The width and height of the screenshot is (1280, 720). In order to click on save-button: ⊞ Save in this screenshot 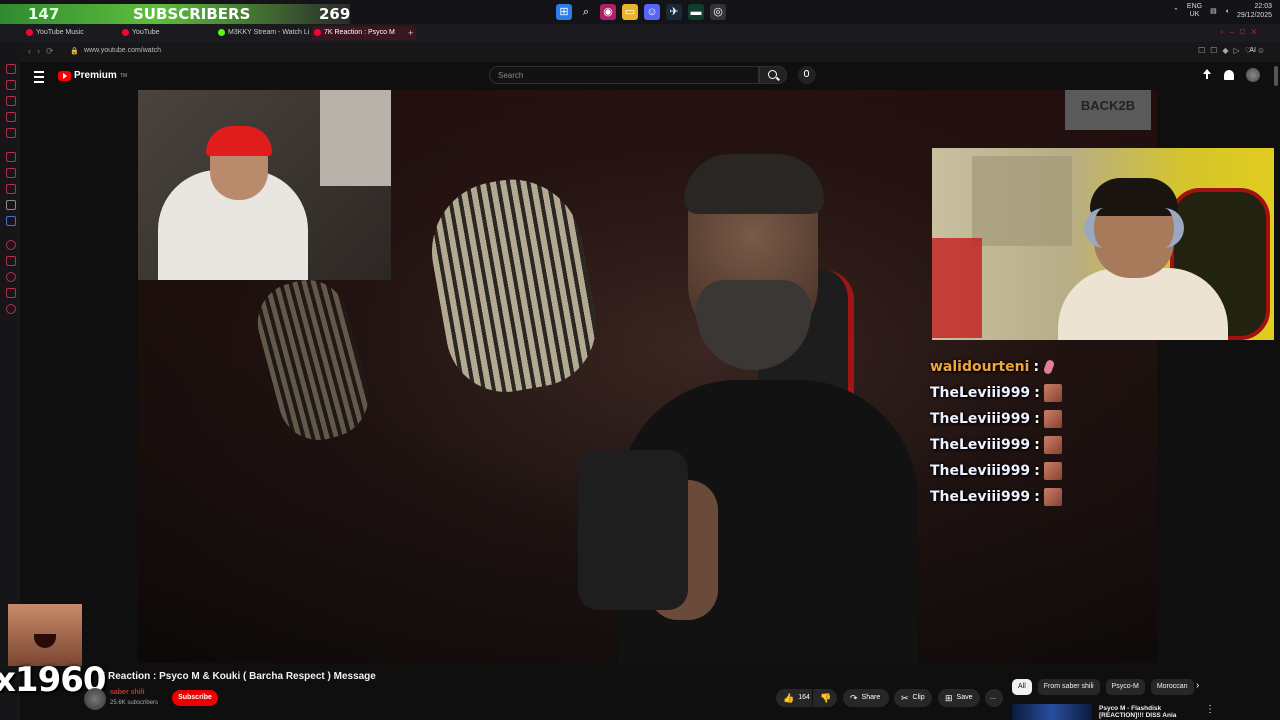, I will do `click(959, 698)`.